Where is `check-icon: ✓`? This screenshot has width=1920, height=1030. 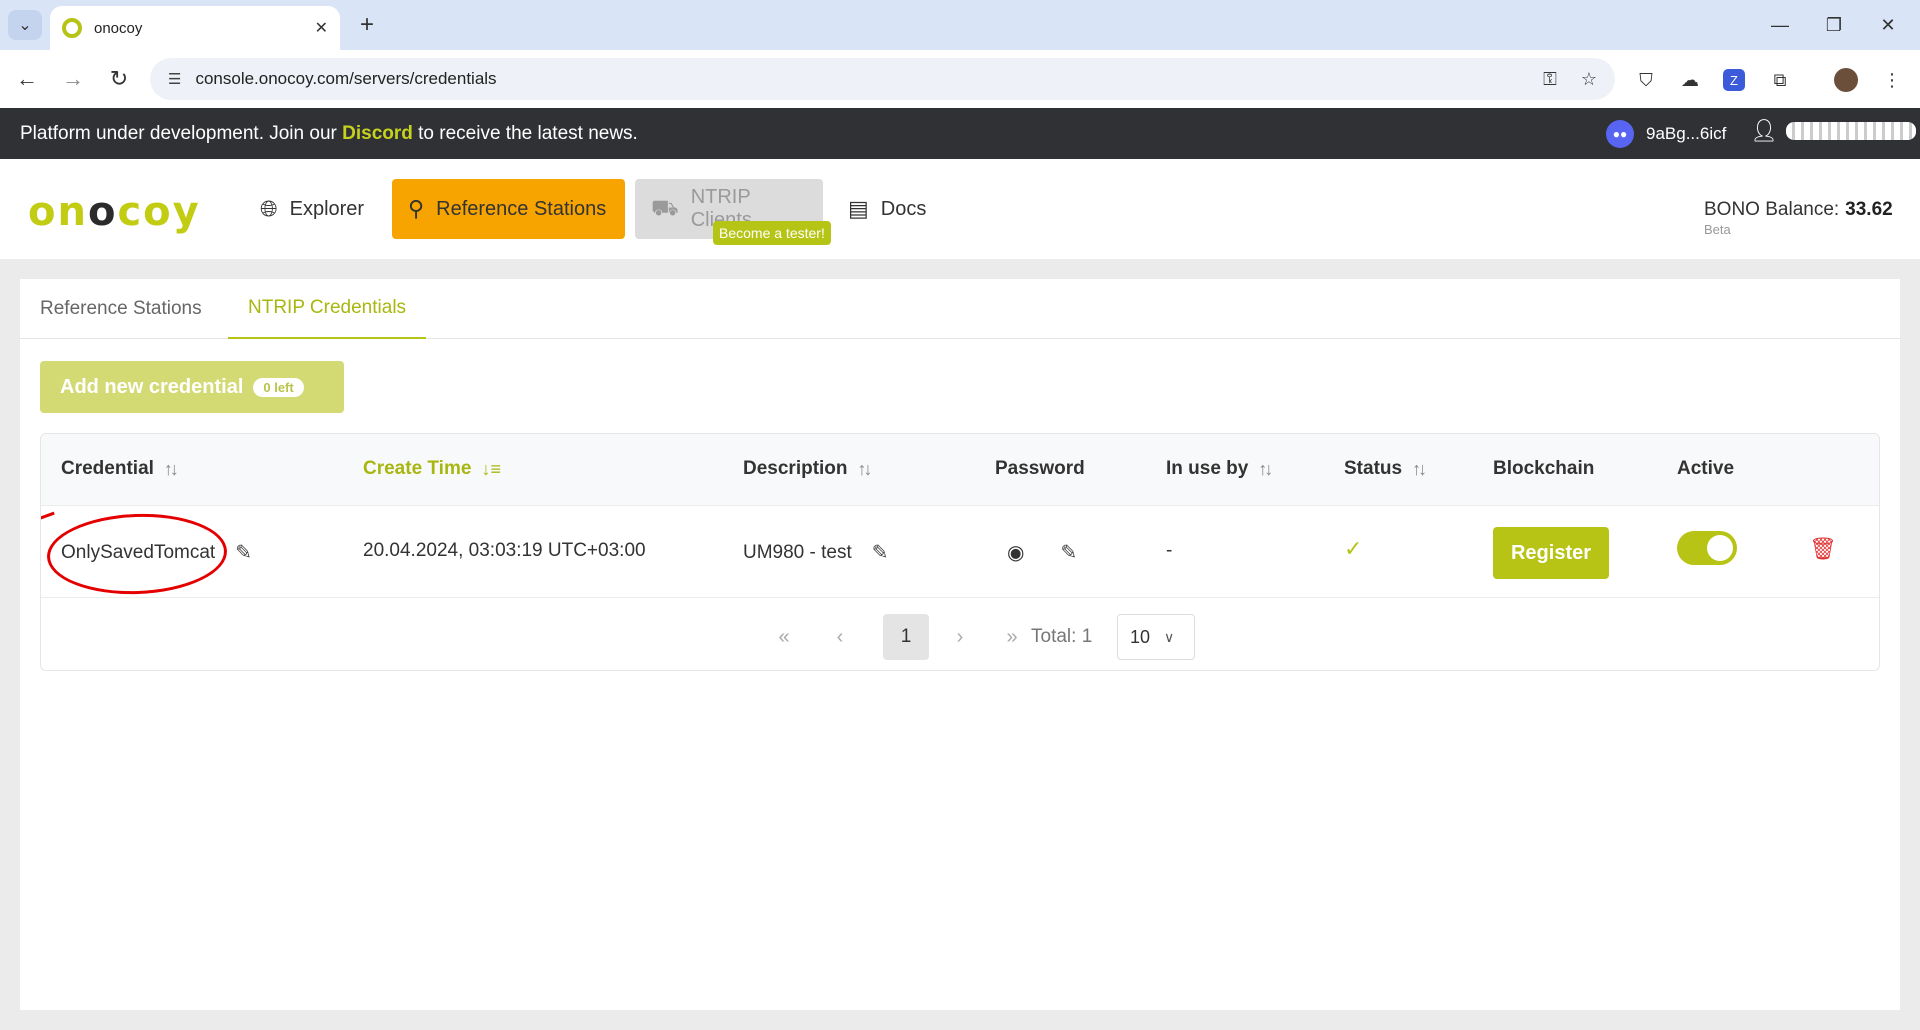 check-icon: ✓ is located at coordinates (1353, 548).